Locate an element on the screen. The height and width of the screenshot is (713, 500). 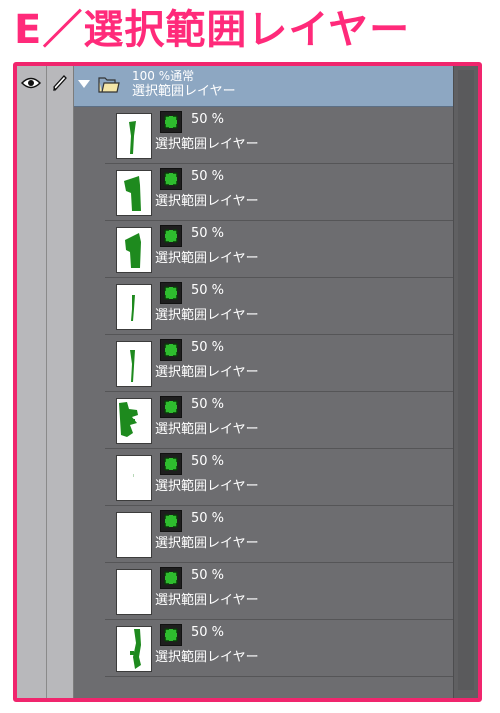
eye-icon is located at coordinates (31, 83).